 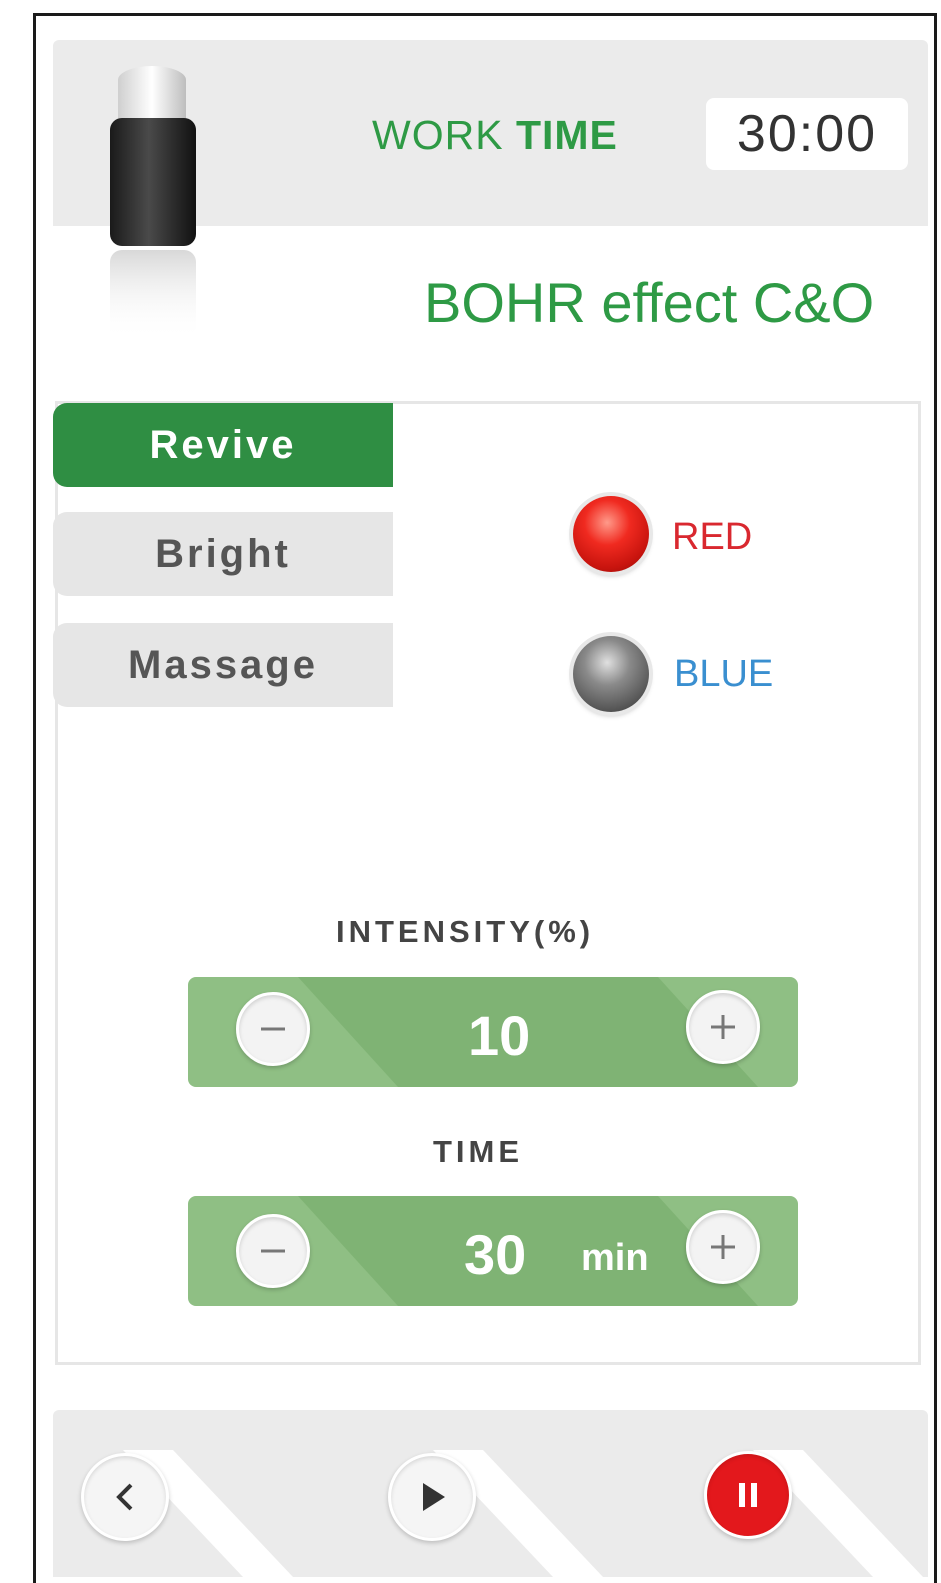 I want to click on intensity-increase-button, so click(x=723, y=1027).